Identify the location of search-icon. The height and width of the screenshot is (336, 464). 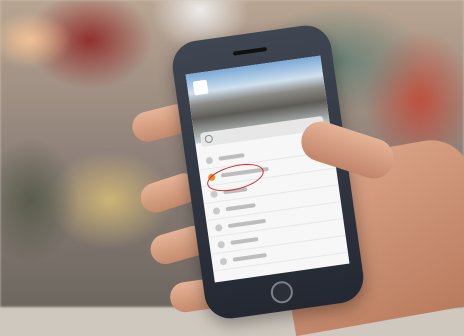
(209, 139).